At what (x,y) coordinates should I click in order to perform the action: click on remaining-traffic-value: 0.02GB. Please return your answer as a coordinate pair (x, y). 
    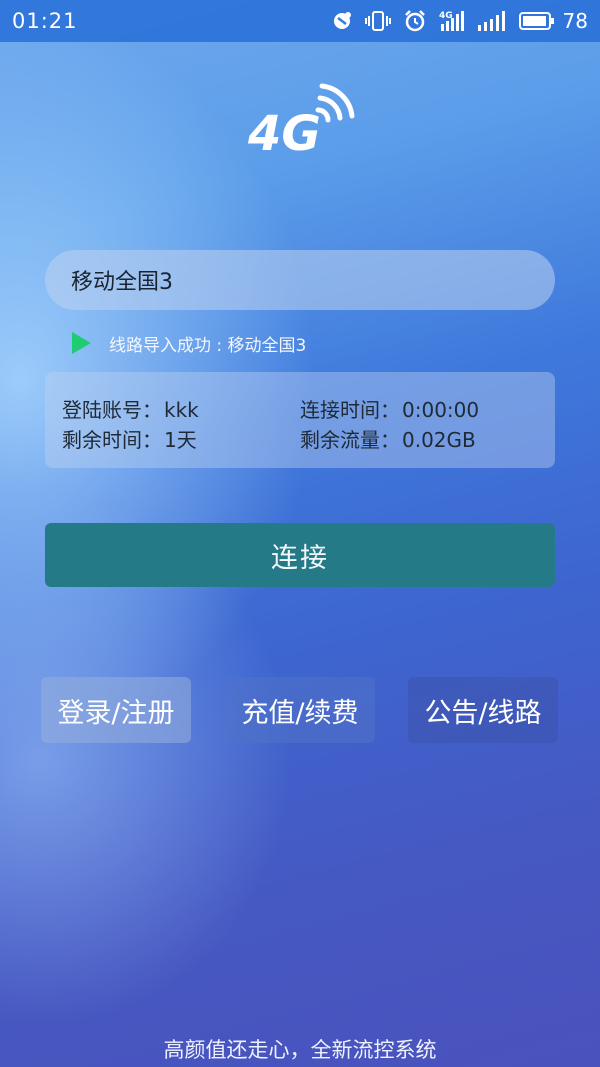
    Looking at the image, I should click on (439, 440).